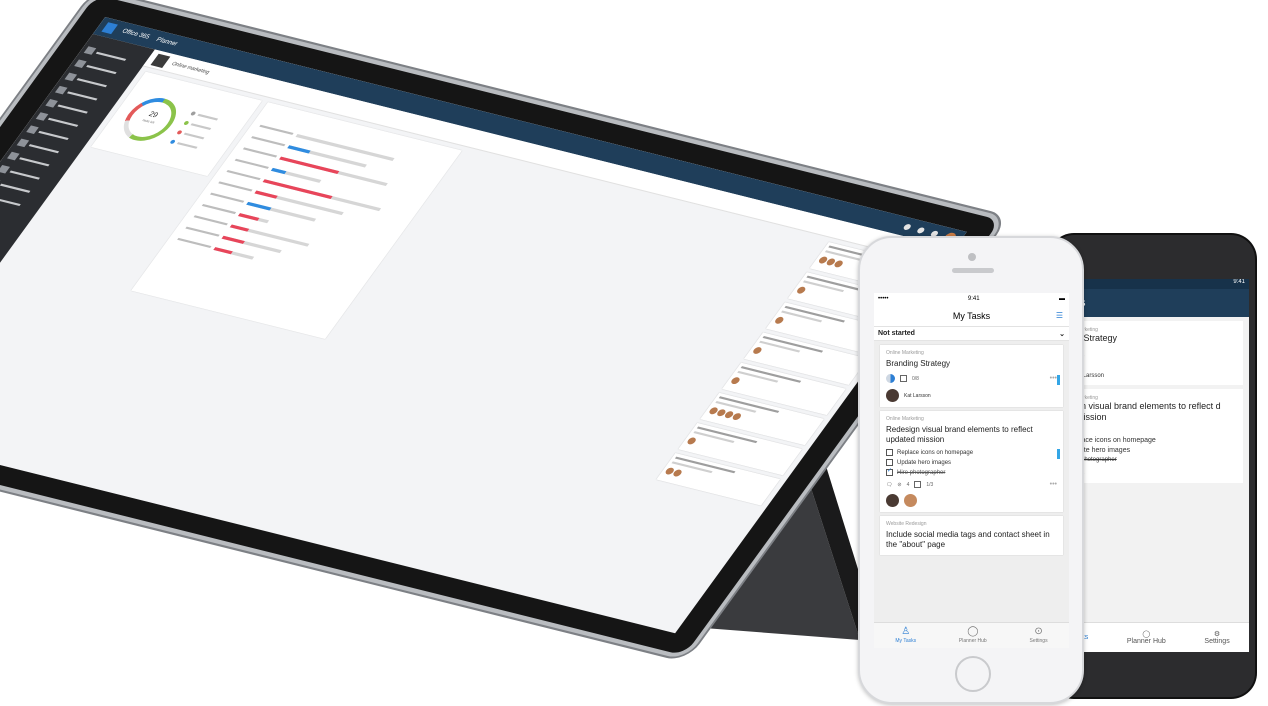 The height and width of the screenshot is (706, 1268). I want to click on speaker, so click(973, 270).